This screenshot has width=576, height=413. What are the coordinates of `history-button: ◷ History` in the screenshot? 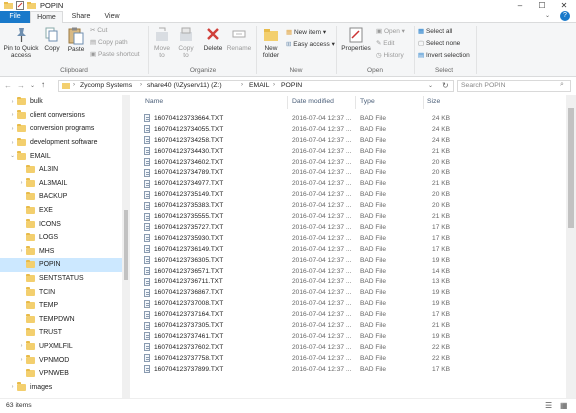 It's located at (390, 56).